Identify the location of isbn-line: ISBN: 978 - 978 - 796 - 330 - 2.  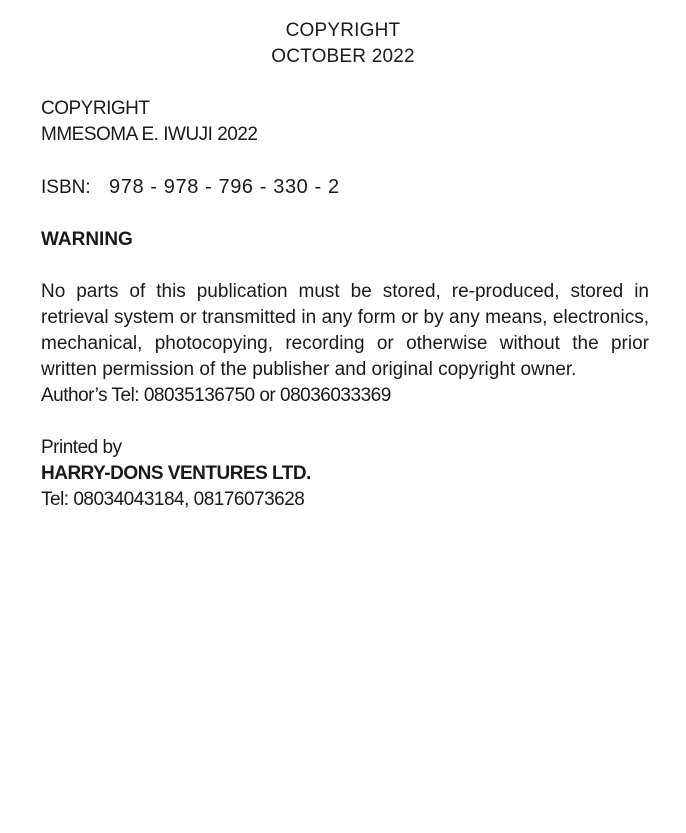
(345, 187).